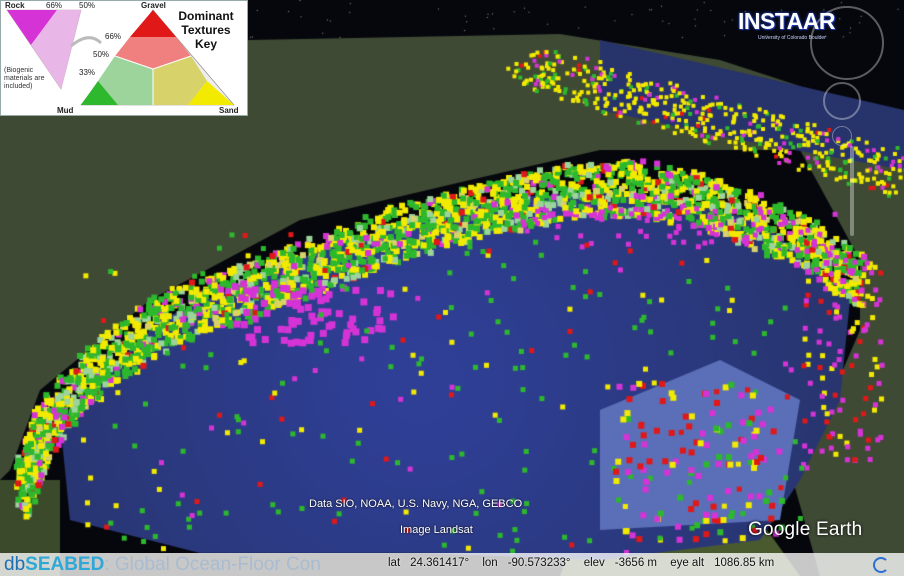  What do you see at coordinates (15, 5) in the screenshot?
I see `rock-label: Rock` at bounding box center [15, 5].